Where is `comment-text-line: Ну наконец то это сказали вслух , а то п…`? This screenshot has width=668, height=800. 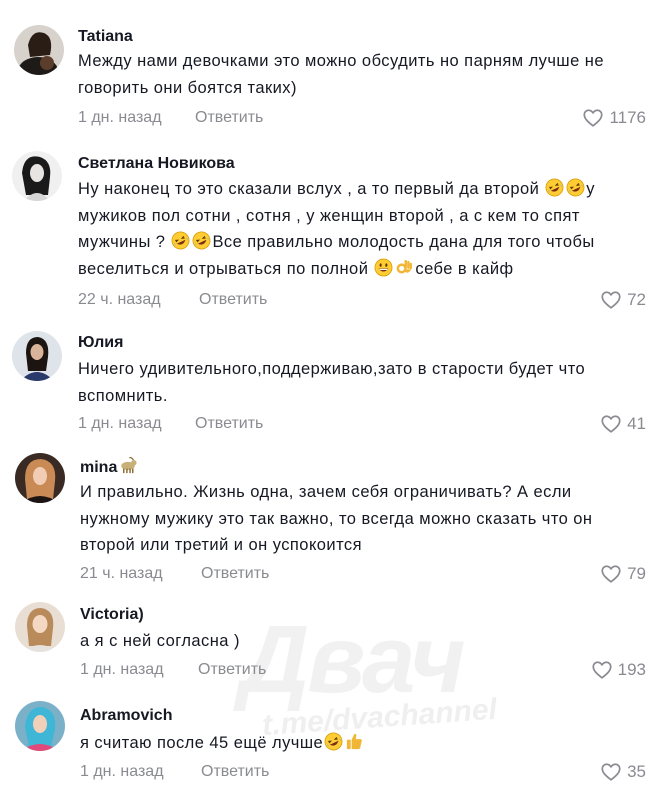 comment-text-line: Ну наконец то это сказали вслух , а то п… is located at coordinates (336, 189).